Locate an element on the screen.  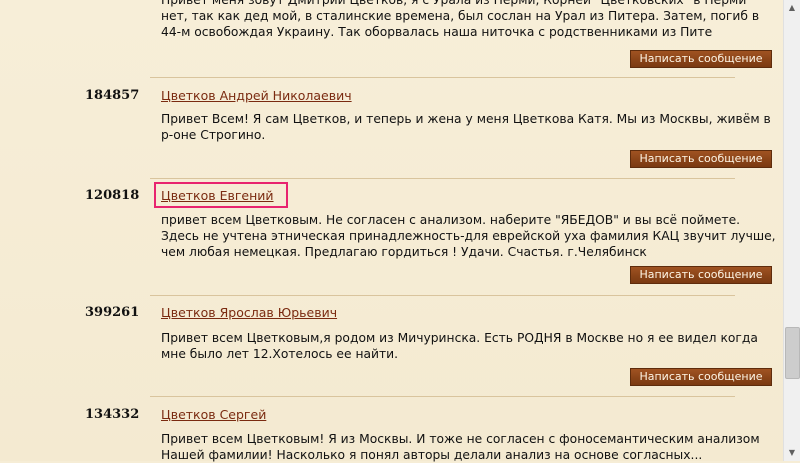
entry-author-link: Цветков Андрей Николаевич is located at coordinates (256, 95).